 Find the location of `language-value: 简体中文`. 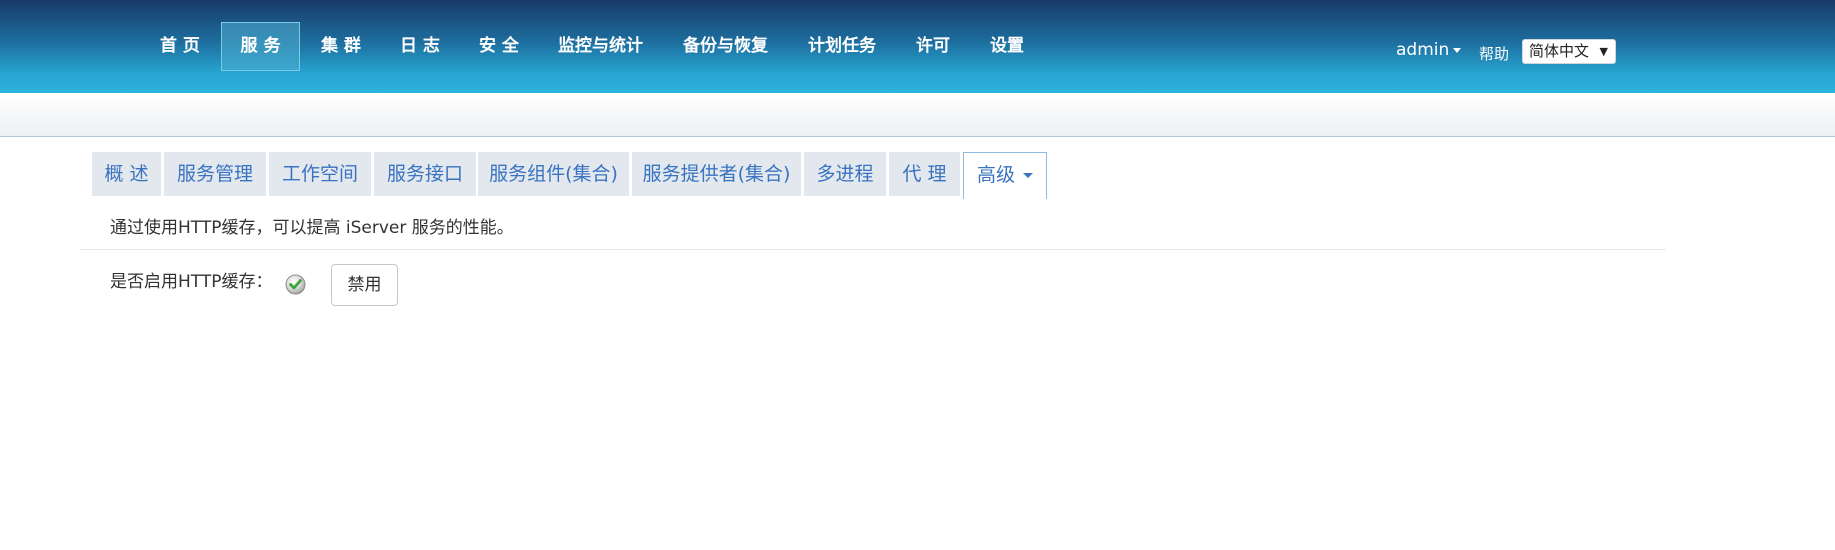

language-value: 简体中文 is located at coordinates (1559, 51).